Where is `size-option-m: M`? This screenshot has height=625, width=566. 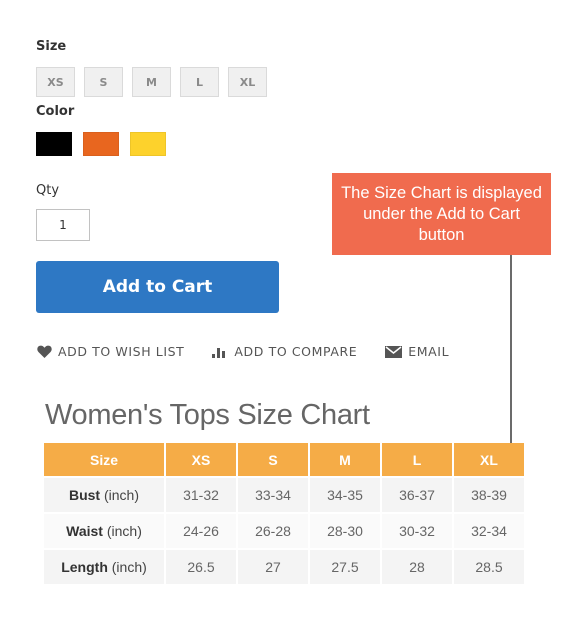
size-option-m: M is located at coordinates (151, 82).